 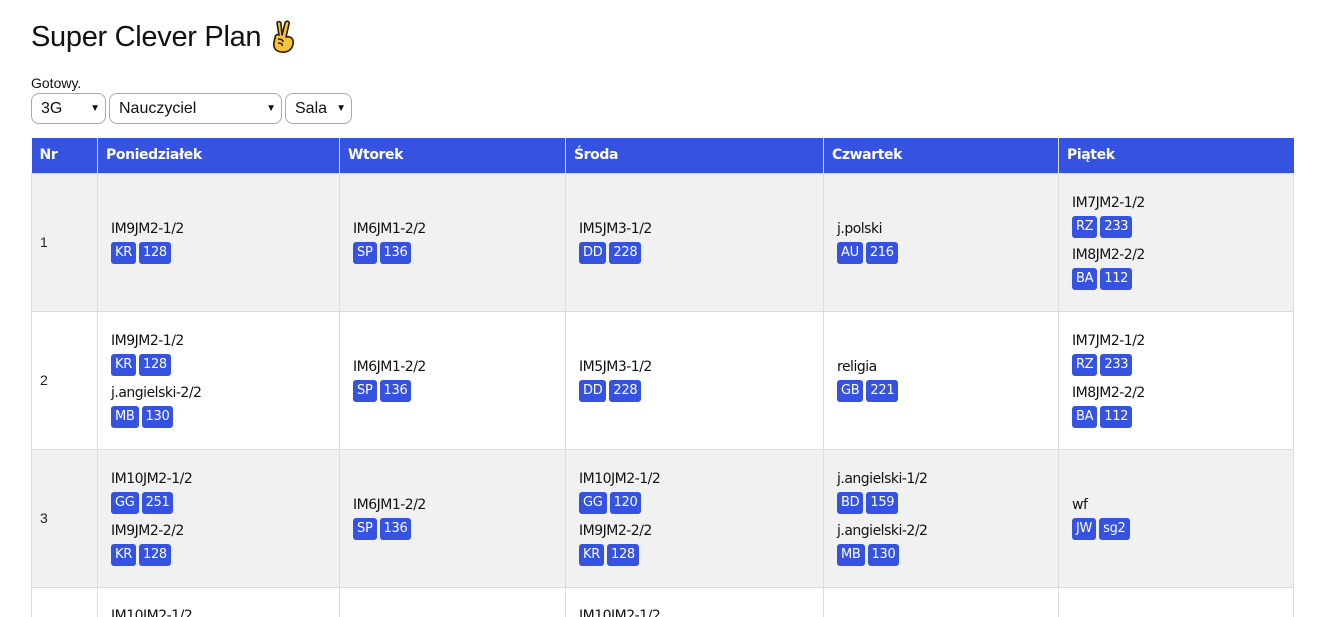 What do you see at coordinates (620, 479) in the screenshot?
I see `lesson-subject: IM10JM2-1/2` at bounding box center [620, 479].